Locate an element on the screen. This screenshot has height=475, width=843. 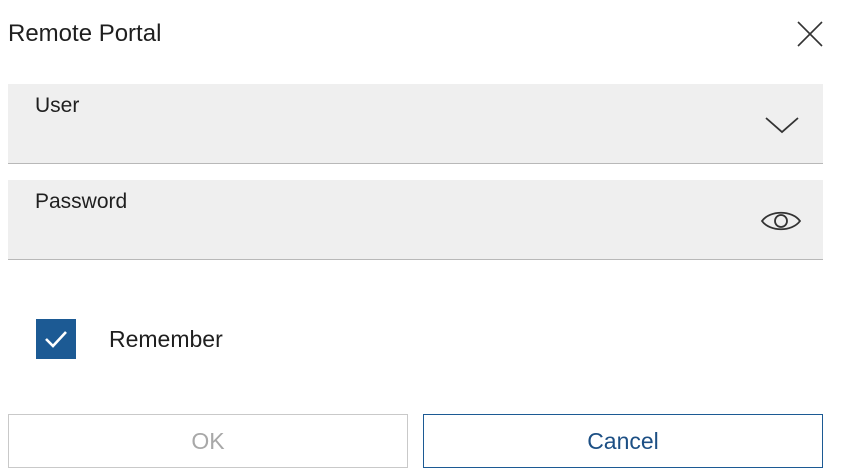
remember-label: Remember is located at coordinates (166, 339).